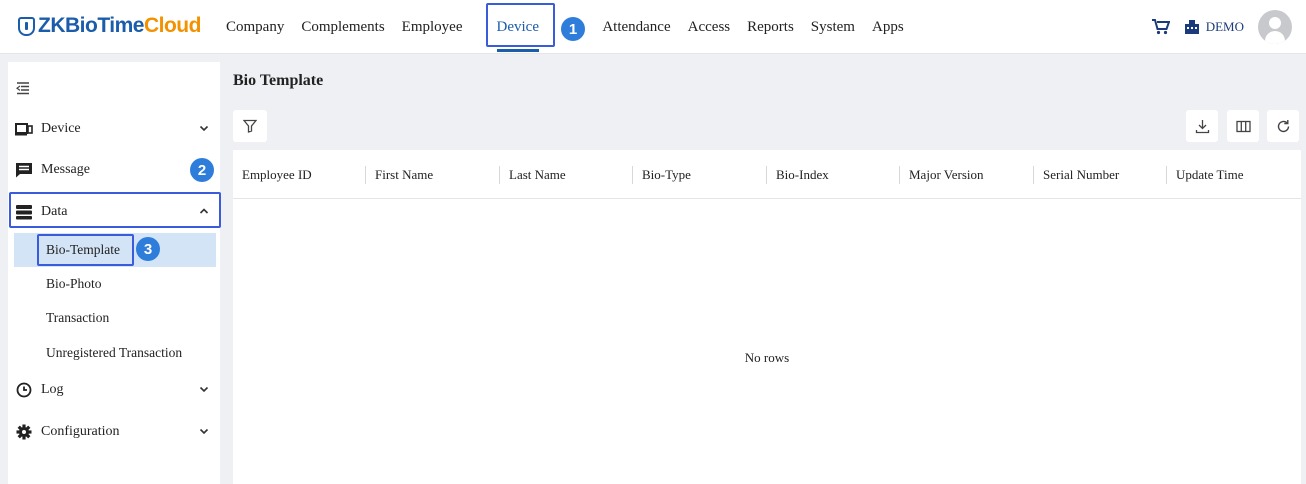 The height and width of the screenshot is (484, 1306). What do you see at coordinates (23, 89) in the screenshot?
I see `collapse-sidebar-icon` at bounding box center [23, 89].